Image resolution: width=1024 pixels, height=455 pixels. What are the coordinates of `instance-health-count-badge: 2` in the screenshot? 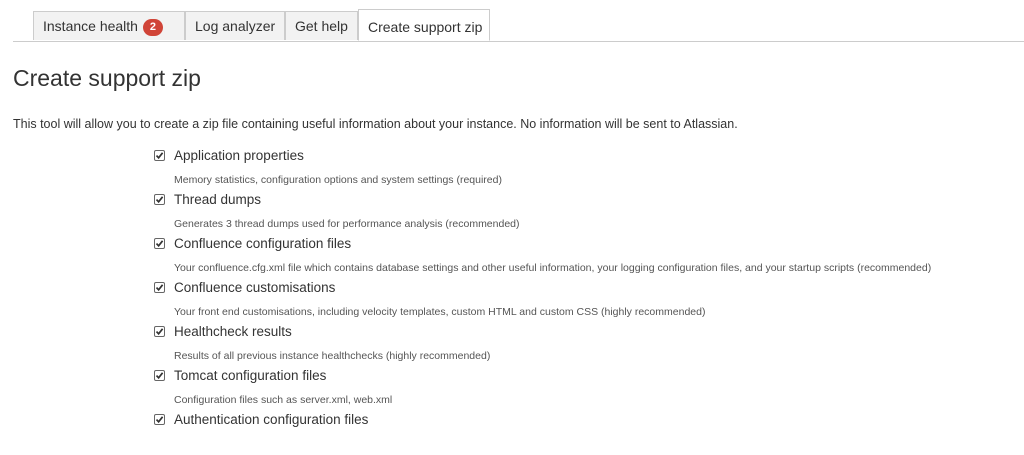 It's located at (152, 27).